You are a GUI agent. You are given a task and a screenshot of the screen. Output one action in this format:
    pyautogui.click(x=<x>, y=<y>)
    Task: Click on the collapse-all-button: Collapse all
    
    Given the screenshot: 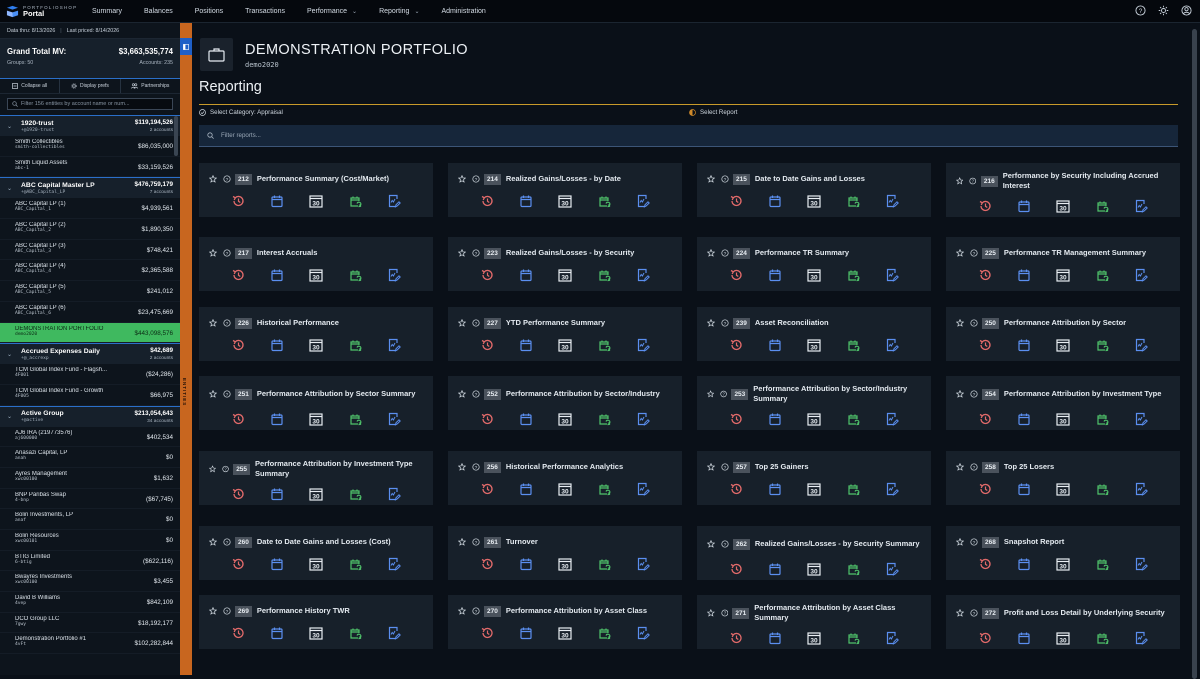 What is the action you would take?
    pyautogui.click(x=30, y=86)
    